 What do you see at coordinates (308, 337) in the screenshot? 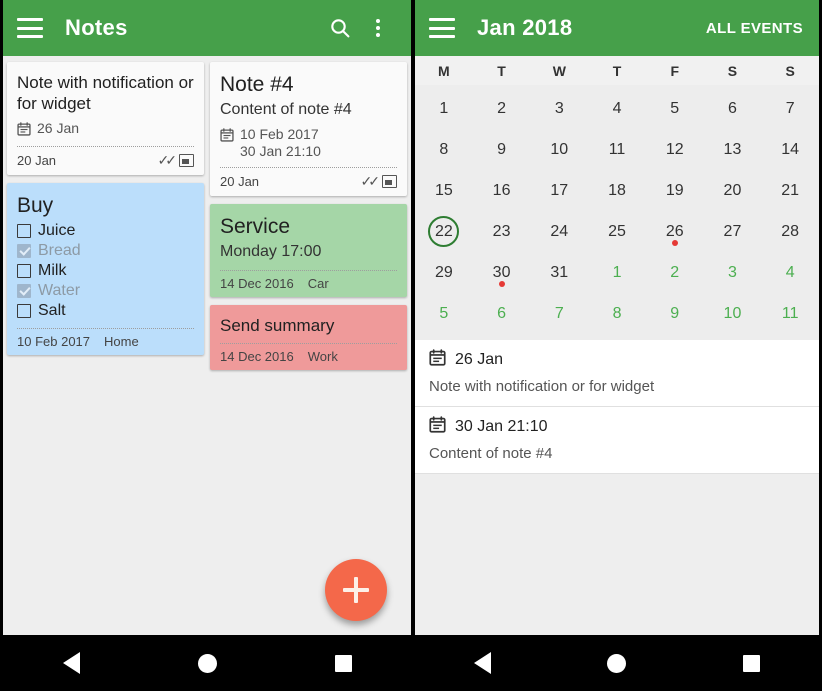
I see `note-card: Send summary 14 Dec 2016 Work` at bounding box center [308, 337].